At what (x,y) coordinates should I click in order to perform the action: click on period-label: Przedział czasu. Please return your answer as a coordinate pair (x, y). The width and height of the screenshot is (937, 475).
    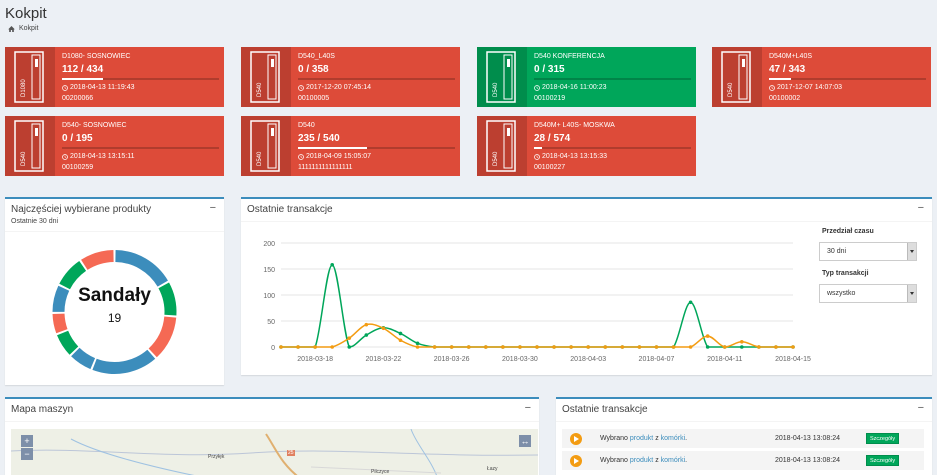
    Looking at the image, I should click on (848, 231).